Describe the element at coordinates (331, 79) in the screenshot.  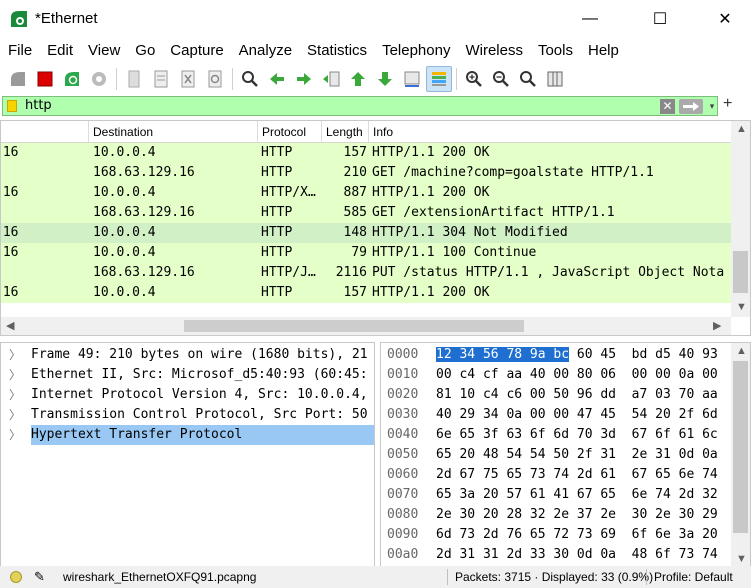
I see `go-to-packet-button` at that location.